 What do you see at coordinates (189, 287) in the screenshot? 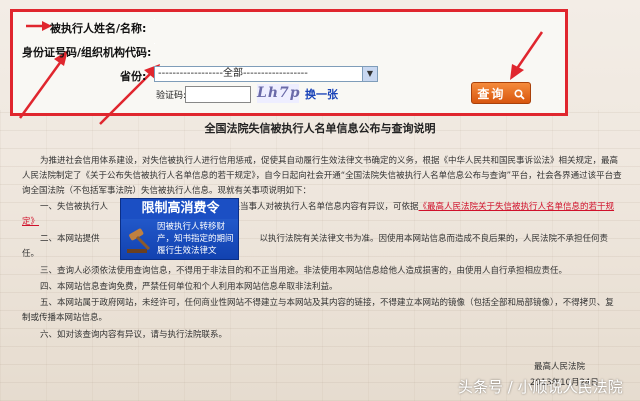
I see `notice-item-4: 四、本网站信息查询免费，严禁任何单位和个人利用本网站信息牟取非法利益。` at bounding box center [189, 287].